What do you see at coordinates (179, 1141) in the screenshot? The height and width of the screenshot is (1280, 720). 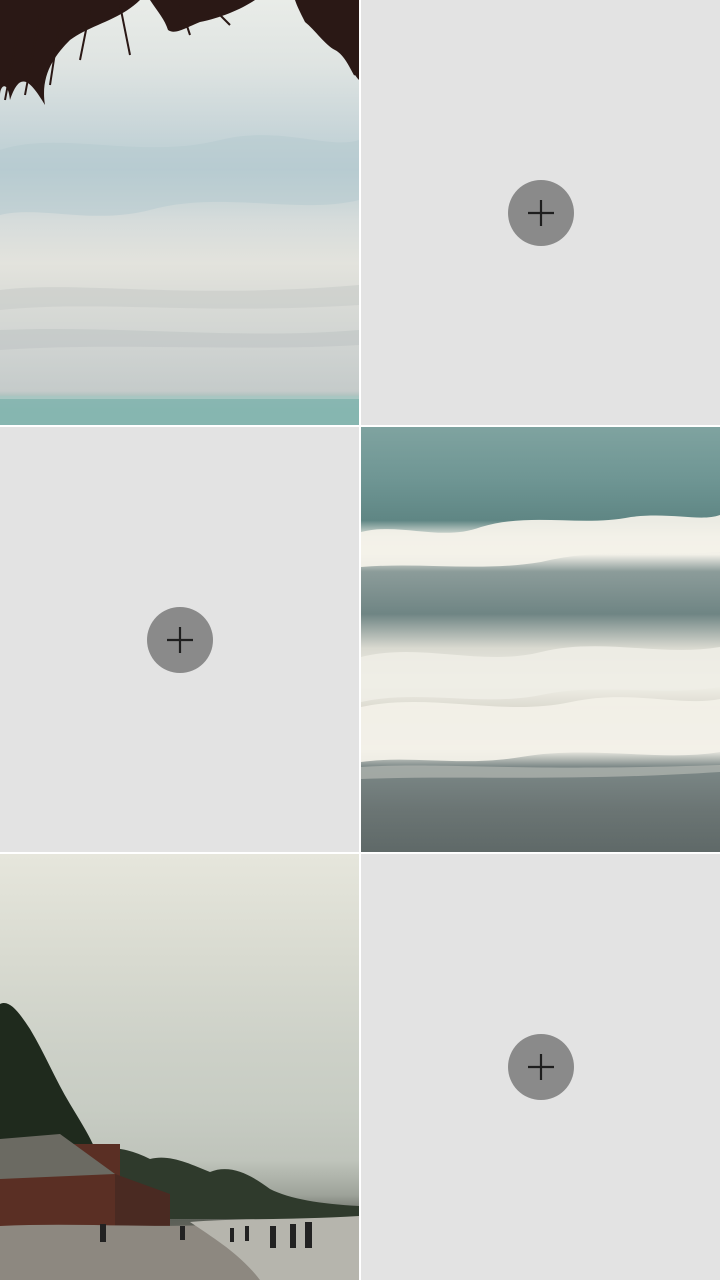 I see `beach-photo-image` at bounding box center [179, 1141].